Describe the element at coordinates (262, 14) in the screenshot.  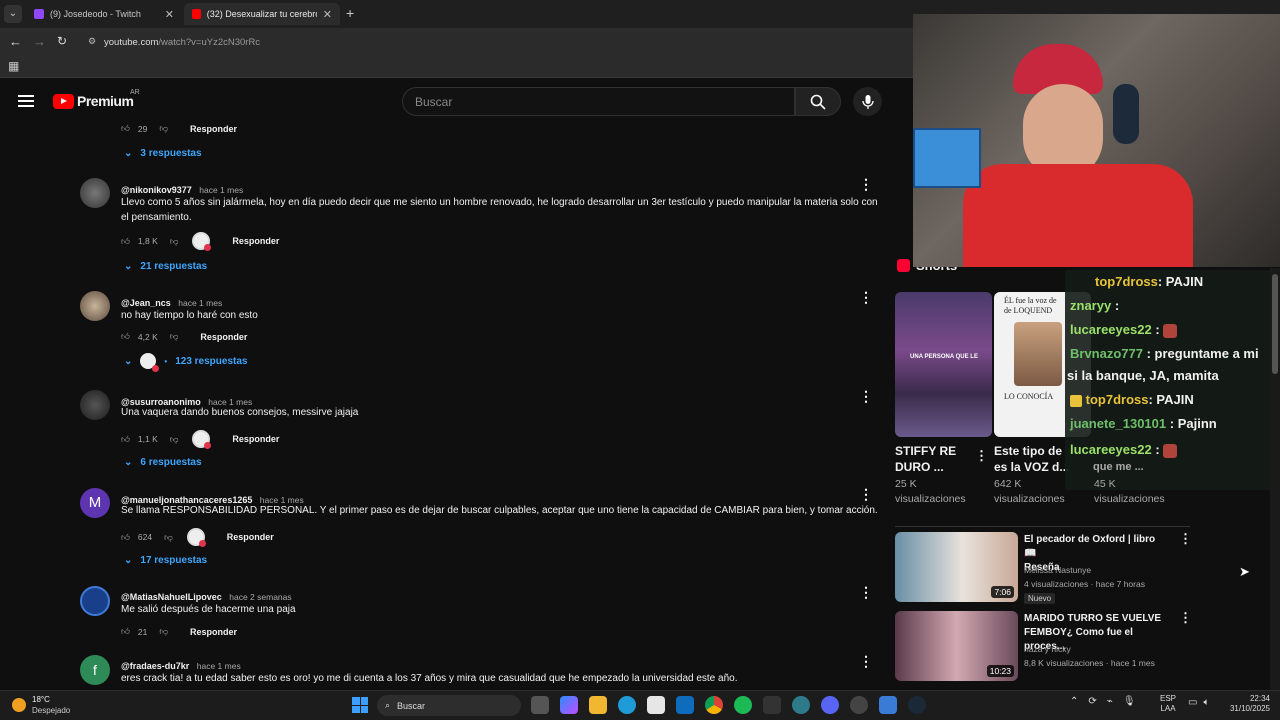
I see `tab-youtube: (32) Desexualizar tu cerebro en ✕` at that location.